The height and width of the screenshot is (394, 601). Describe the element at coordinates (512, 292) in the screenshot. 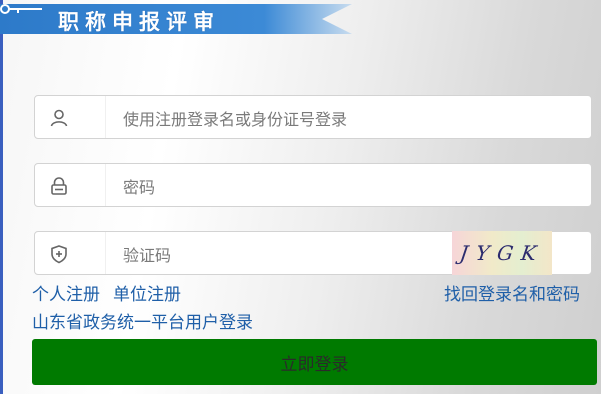

I see `recover-account-link: 找回登录名和密码` at that location.